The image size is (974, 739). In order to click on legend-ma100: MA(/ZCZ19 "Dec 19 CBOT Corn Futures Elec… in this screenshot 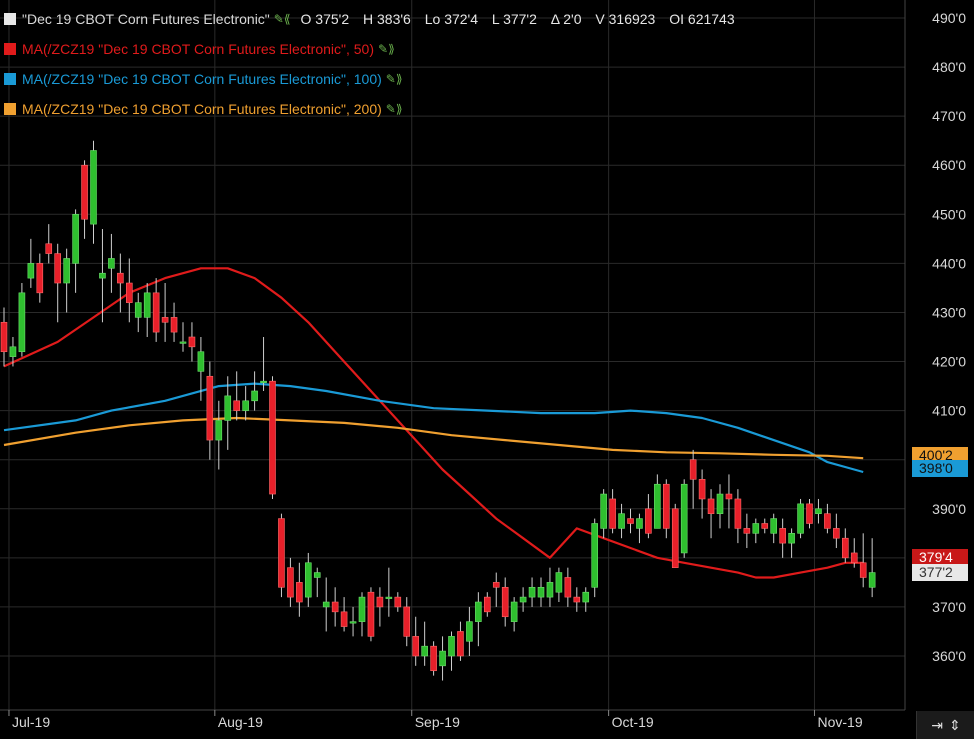, I will do `click(374, 79)`.